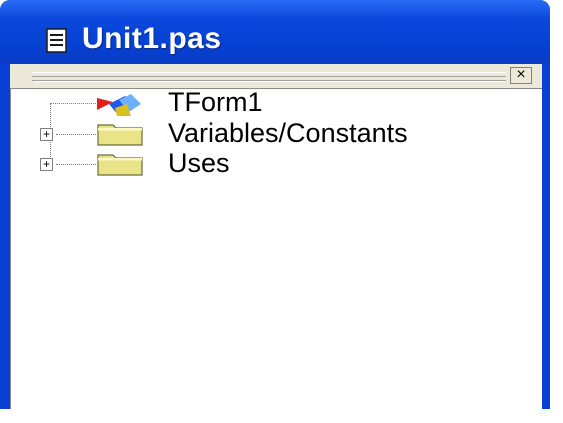  Describe the element at coordinates (152, 38) in the screenshot. I see `window-title: Unit1.pas` at that location.